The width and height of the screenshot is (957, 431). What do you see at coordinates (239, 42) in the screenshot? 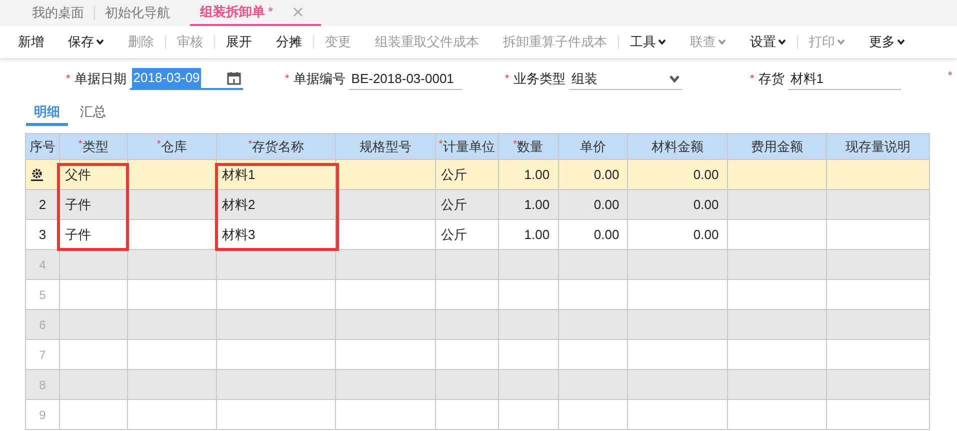
I see `toolbar-button: 展开` at bounding box center [239, 42].